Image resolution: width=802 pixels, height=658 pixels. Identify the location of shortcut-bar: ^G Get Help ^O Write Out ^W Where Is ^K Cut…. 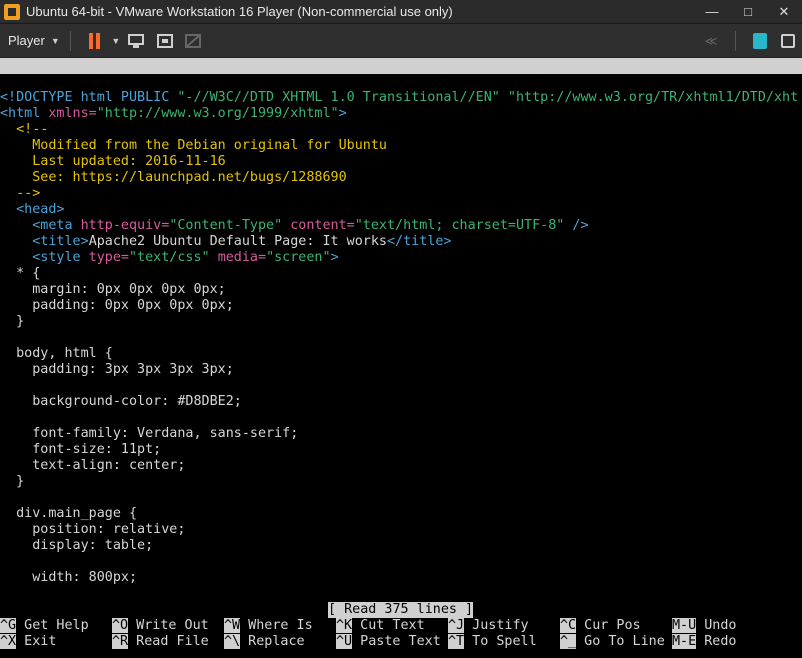
(401, 634).